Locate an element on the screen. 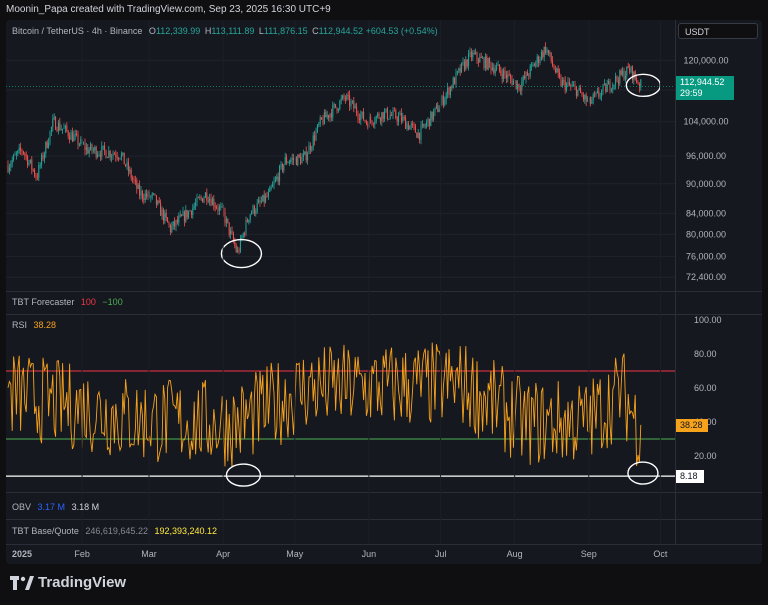  obv-legend: OBV 3.17 M 3.18 M is located at coordinates (55, 507).